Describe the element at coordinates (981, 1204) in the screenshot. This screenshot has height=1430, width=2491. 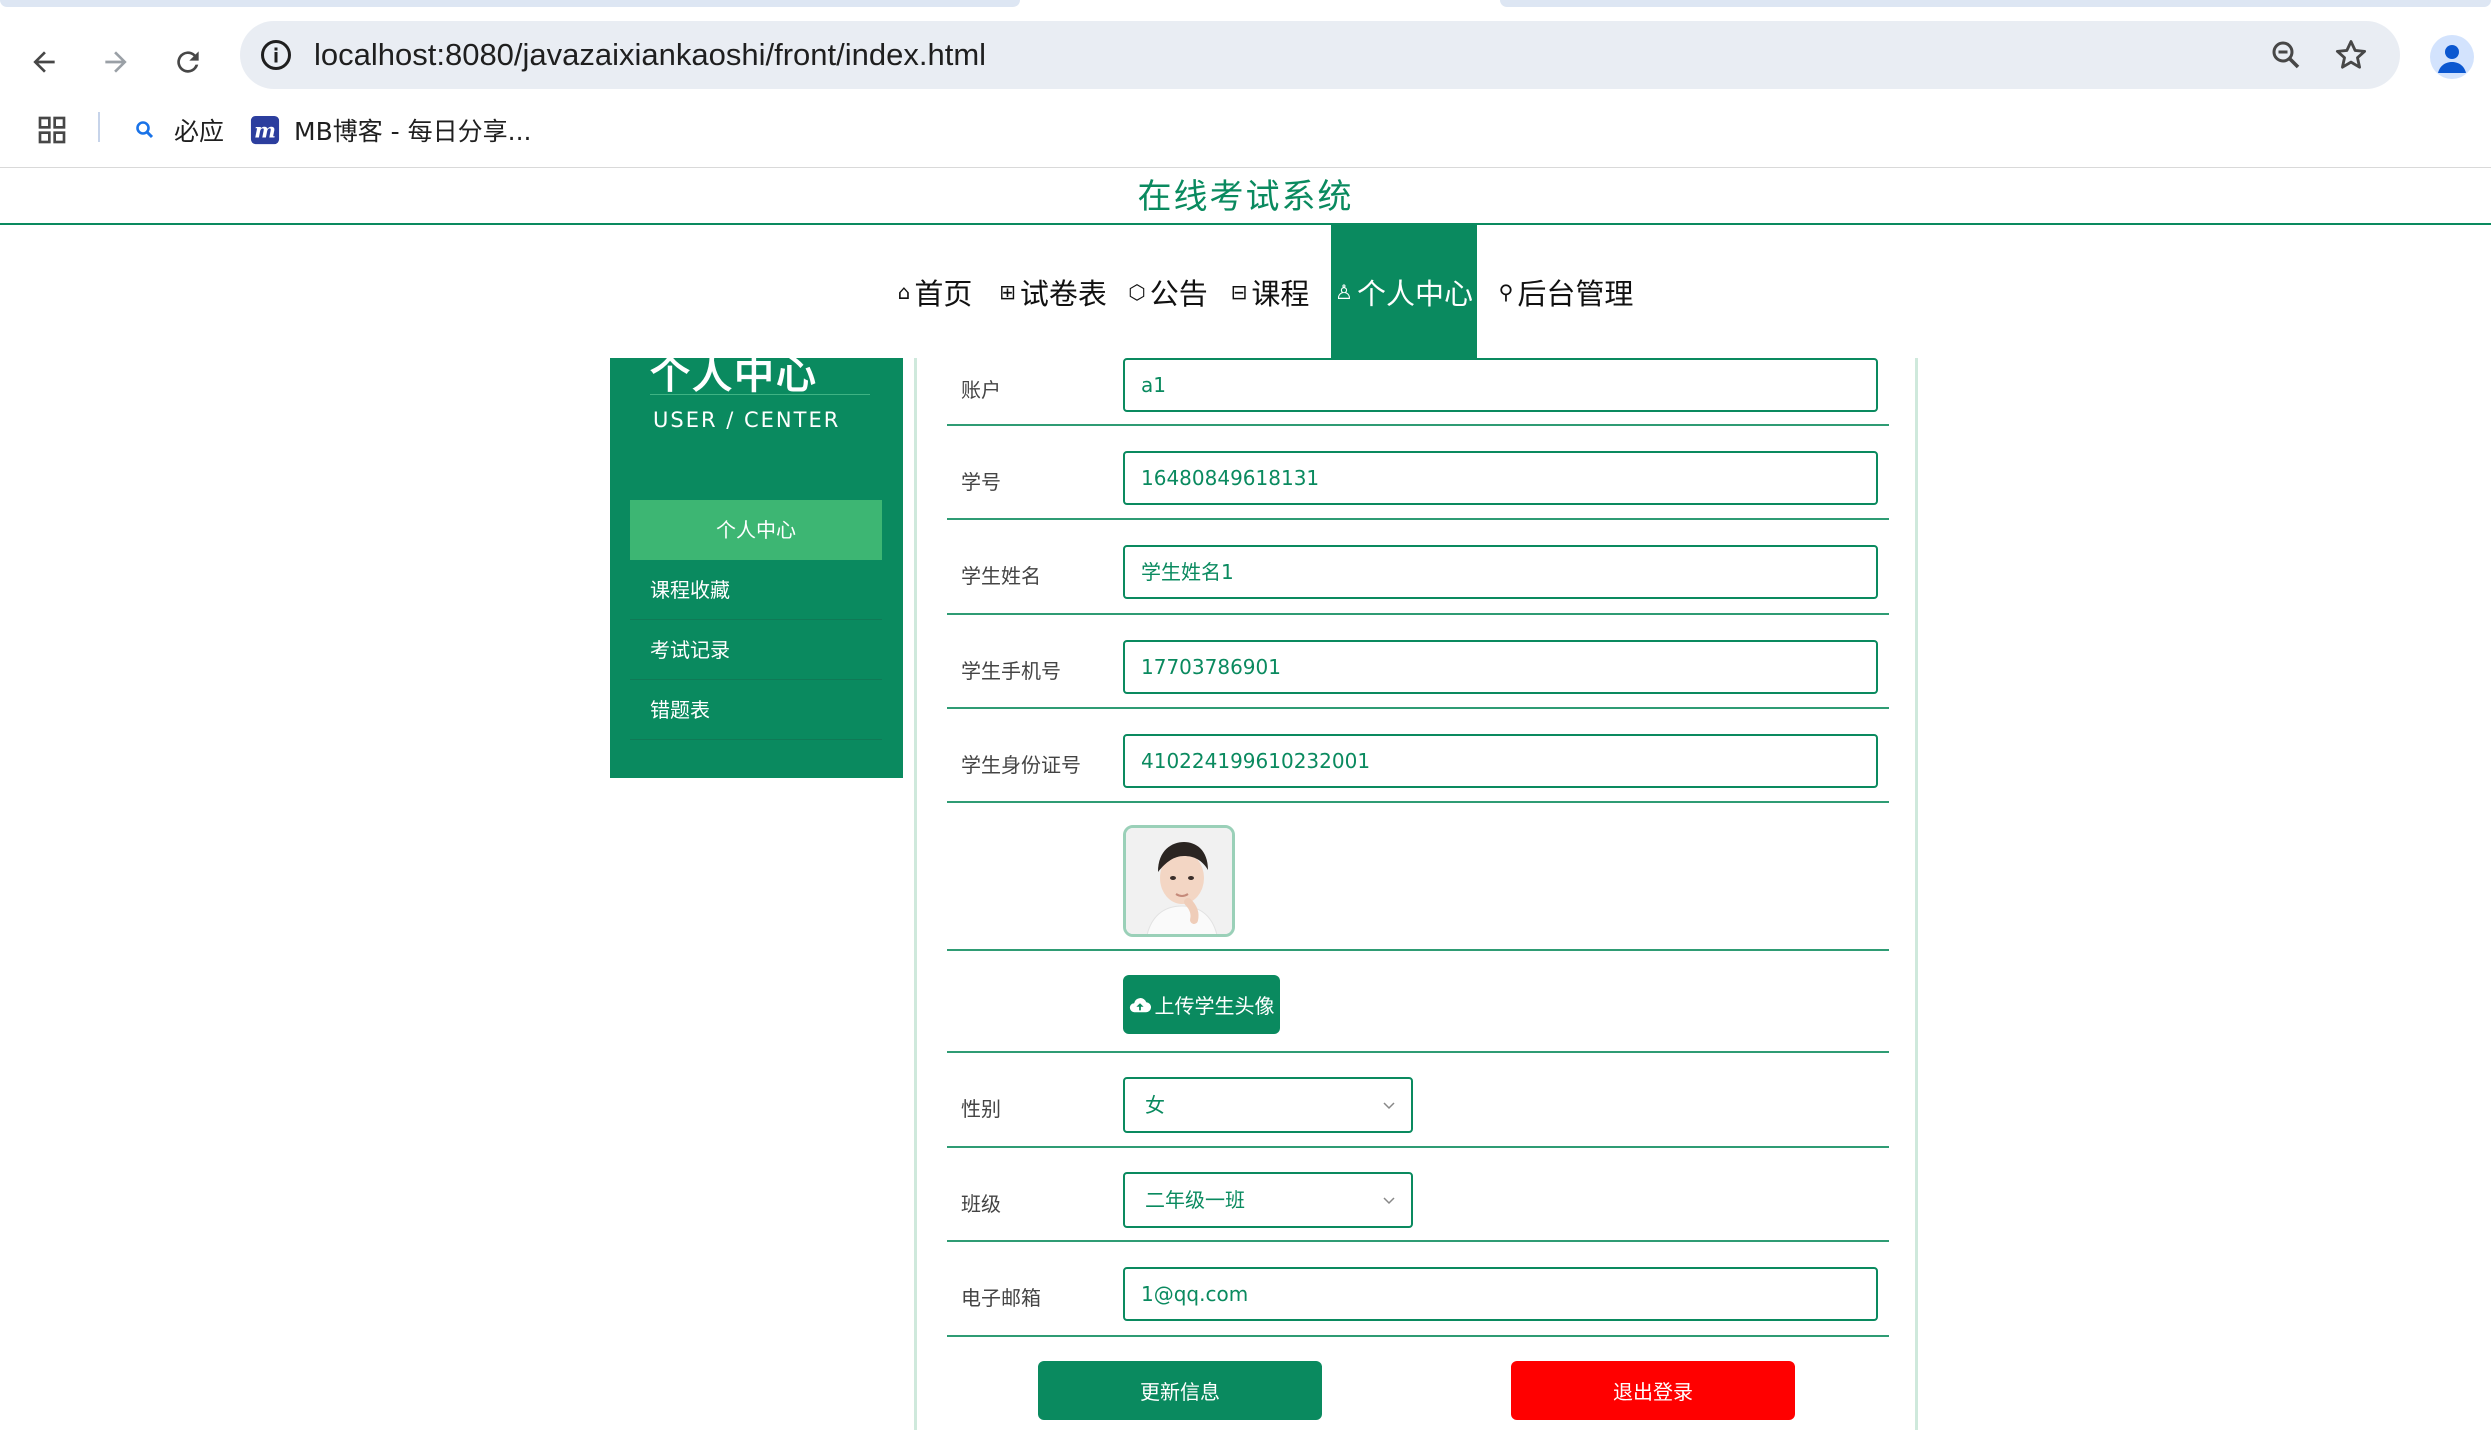
I see `field-label: 班级` at that location.